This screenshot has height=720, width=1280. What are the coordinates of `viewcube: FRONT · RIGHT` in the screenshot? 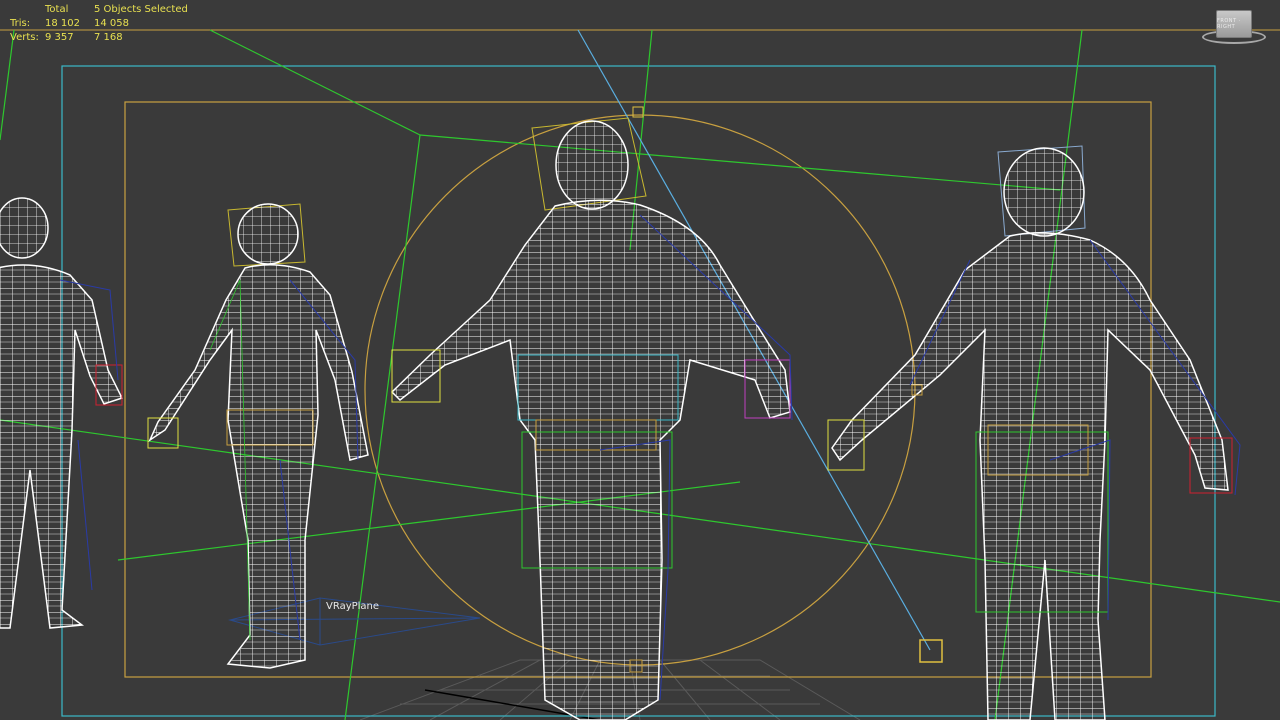 It's located at (1235, 25).